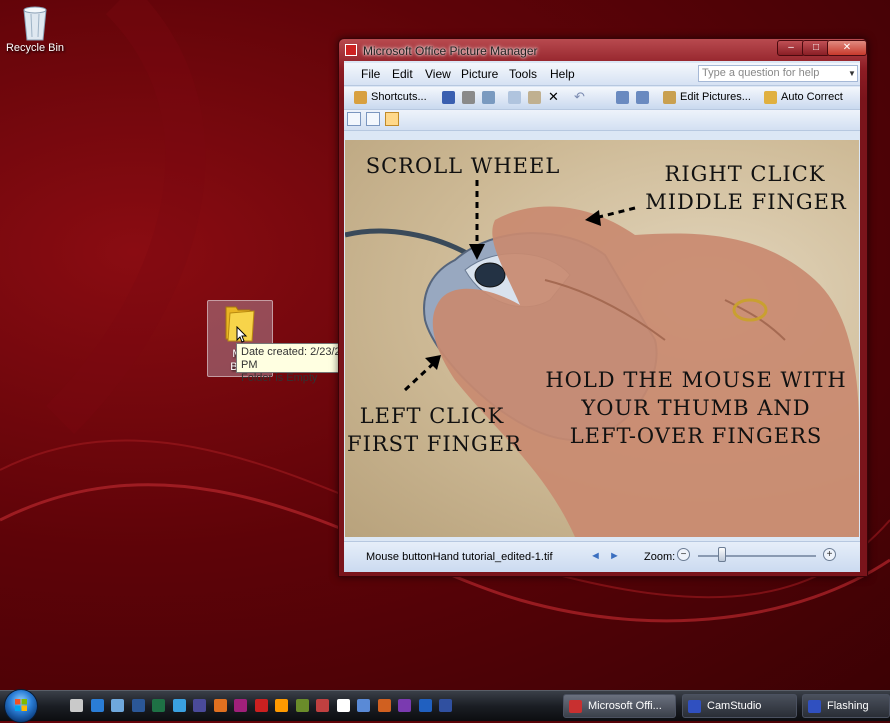 The width and height of the screenshot is (890, 723). Describe the element at coordinates (434, 444) in the screenshot. I see `label-first-finger: FIRST FINGER` at that location.